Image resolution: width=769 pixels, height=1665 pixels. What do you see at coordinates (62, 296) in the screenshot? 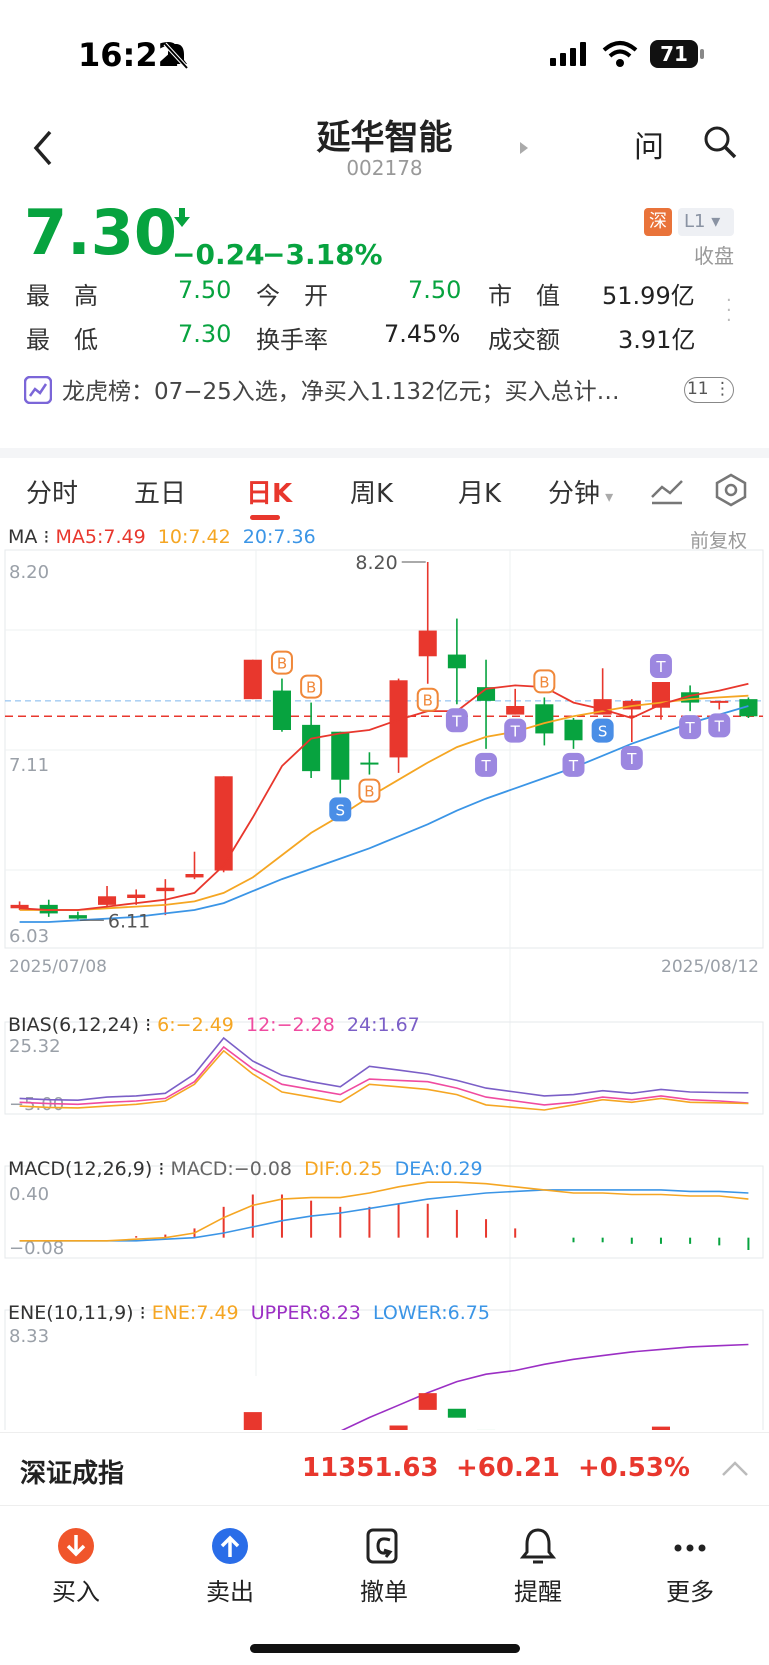
I see `high-label: 最 高` at bounding box center [62, 296].